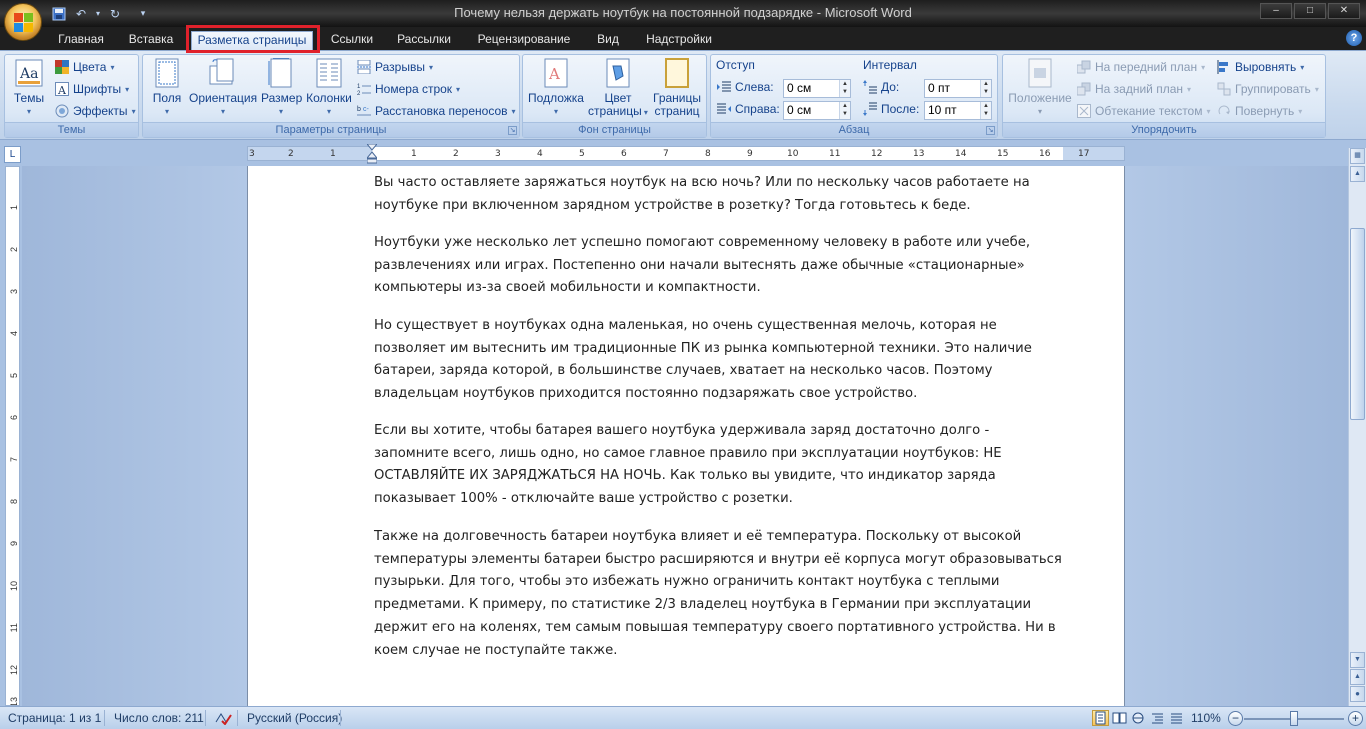 This screenshot has width=1366, height=729. I want to click on page-setup-dialog-launcher-icon: ↘, so click(512, 130).